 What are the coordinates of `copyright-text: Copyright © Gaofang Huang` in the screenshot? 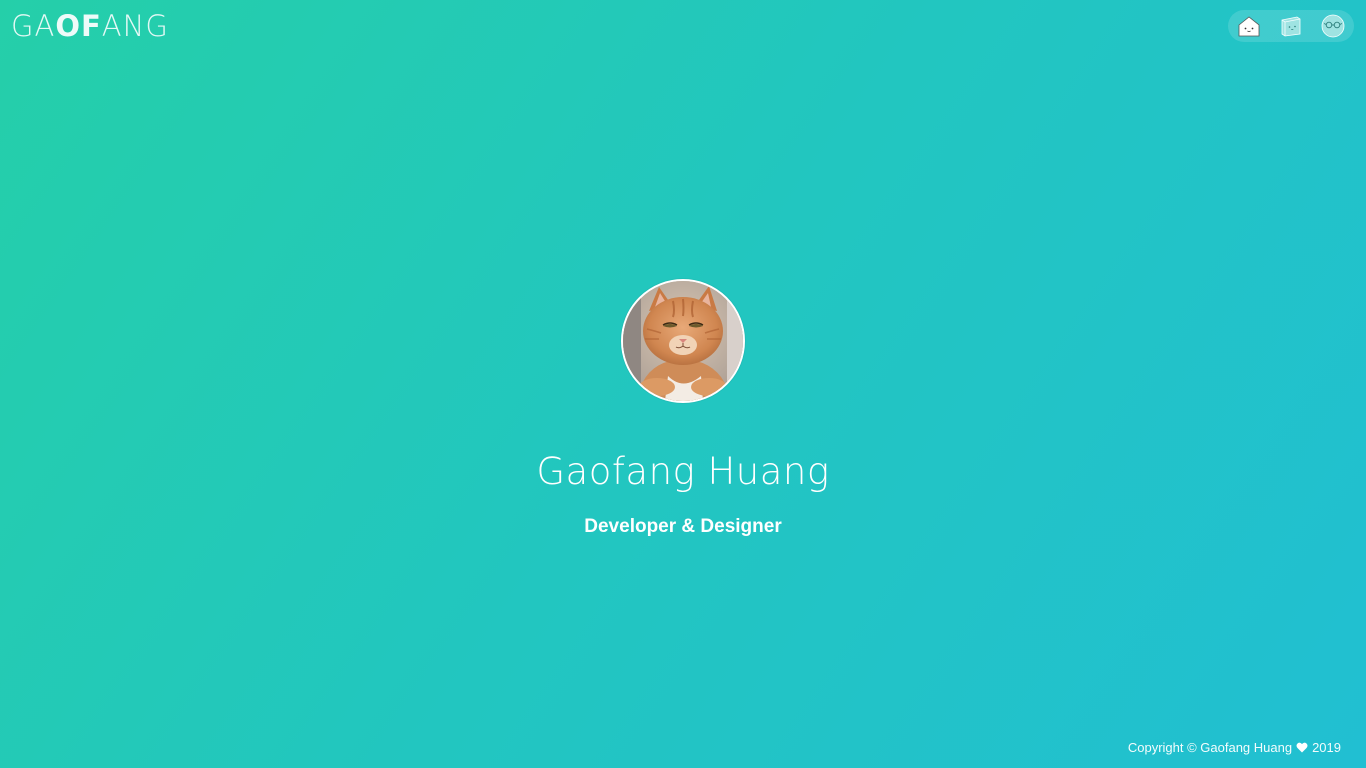 It's located at (1210, 747).